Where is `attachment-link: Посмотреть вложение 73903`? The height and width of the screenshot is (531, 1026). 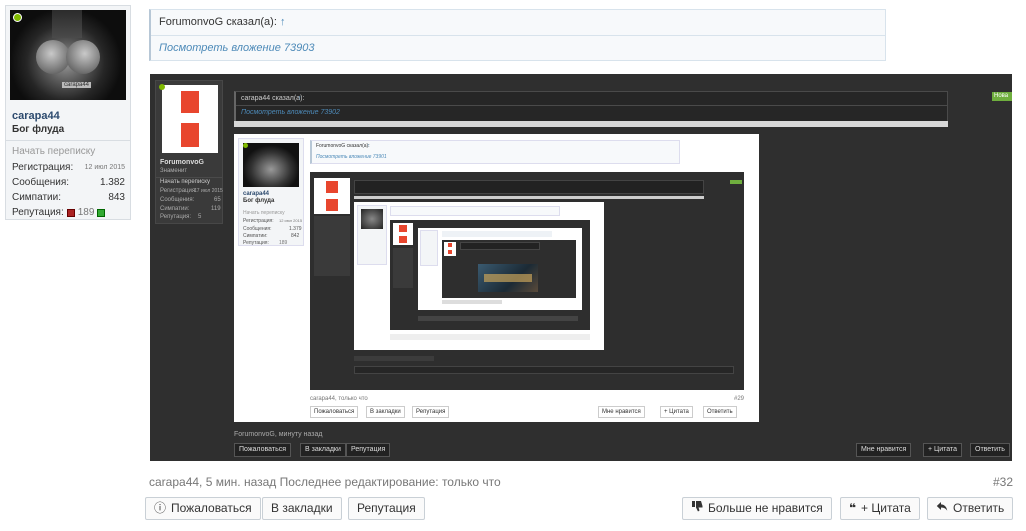
attachment-link: Посмотреть вложение 73903 is located at coordinates (236, 48).